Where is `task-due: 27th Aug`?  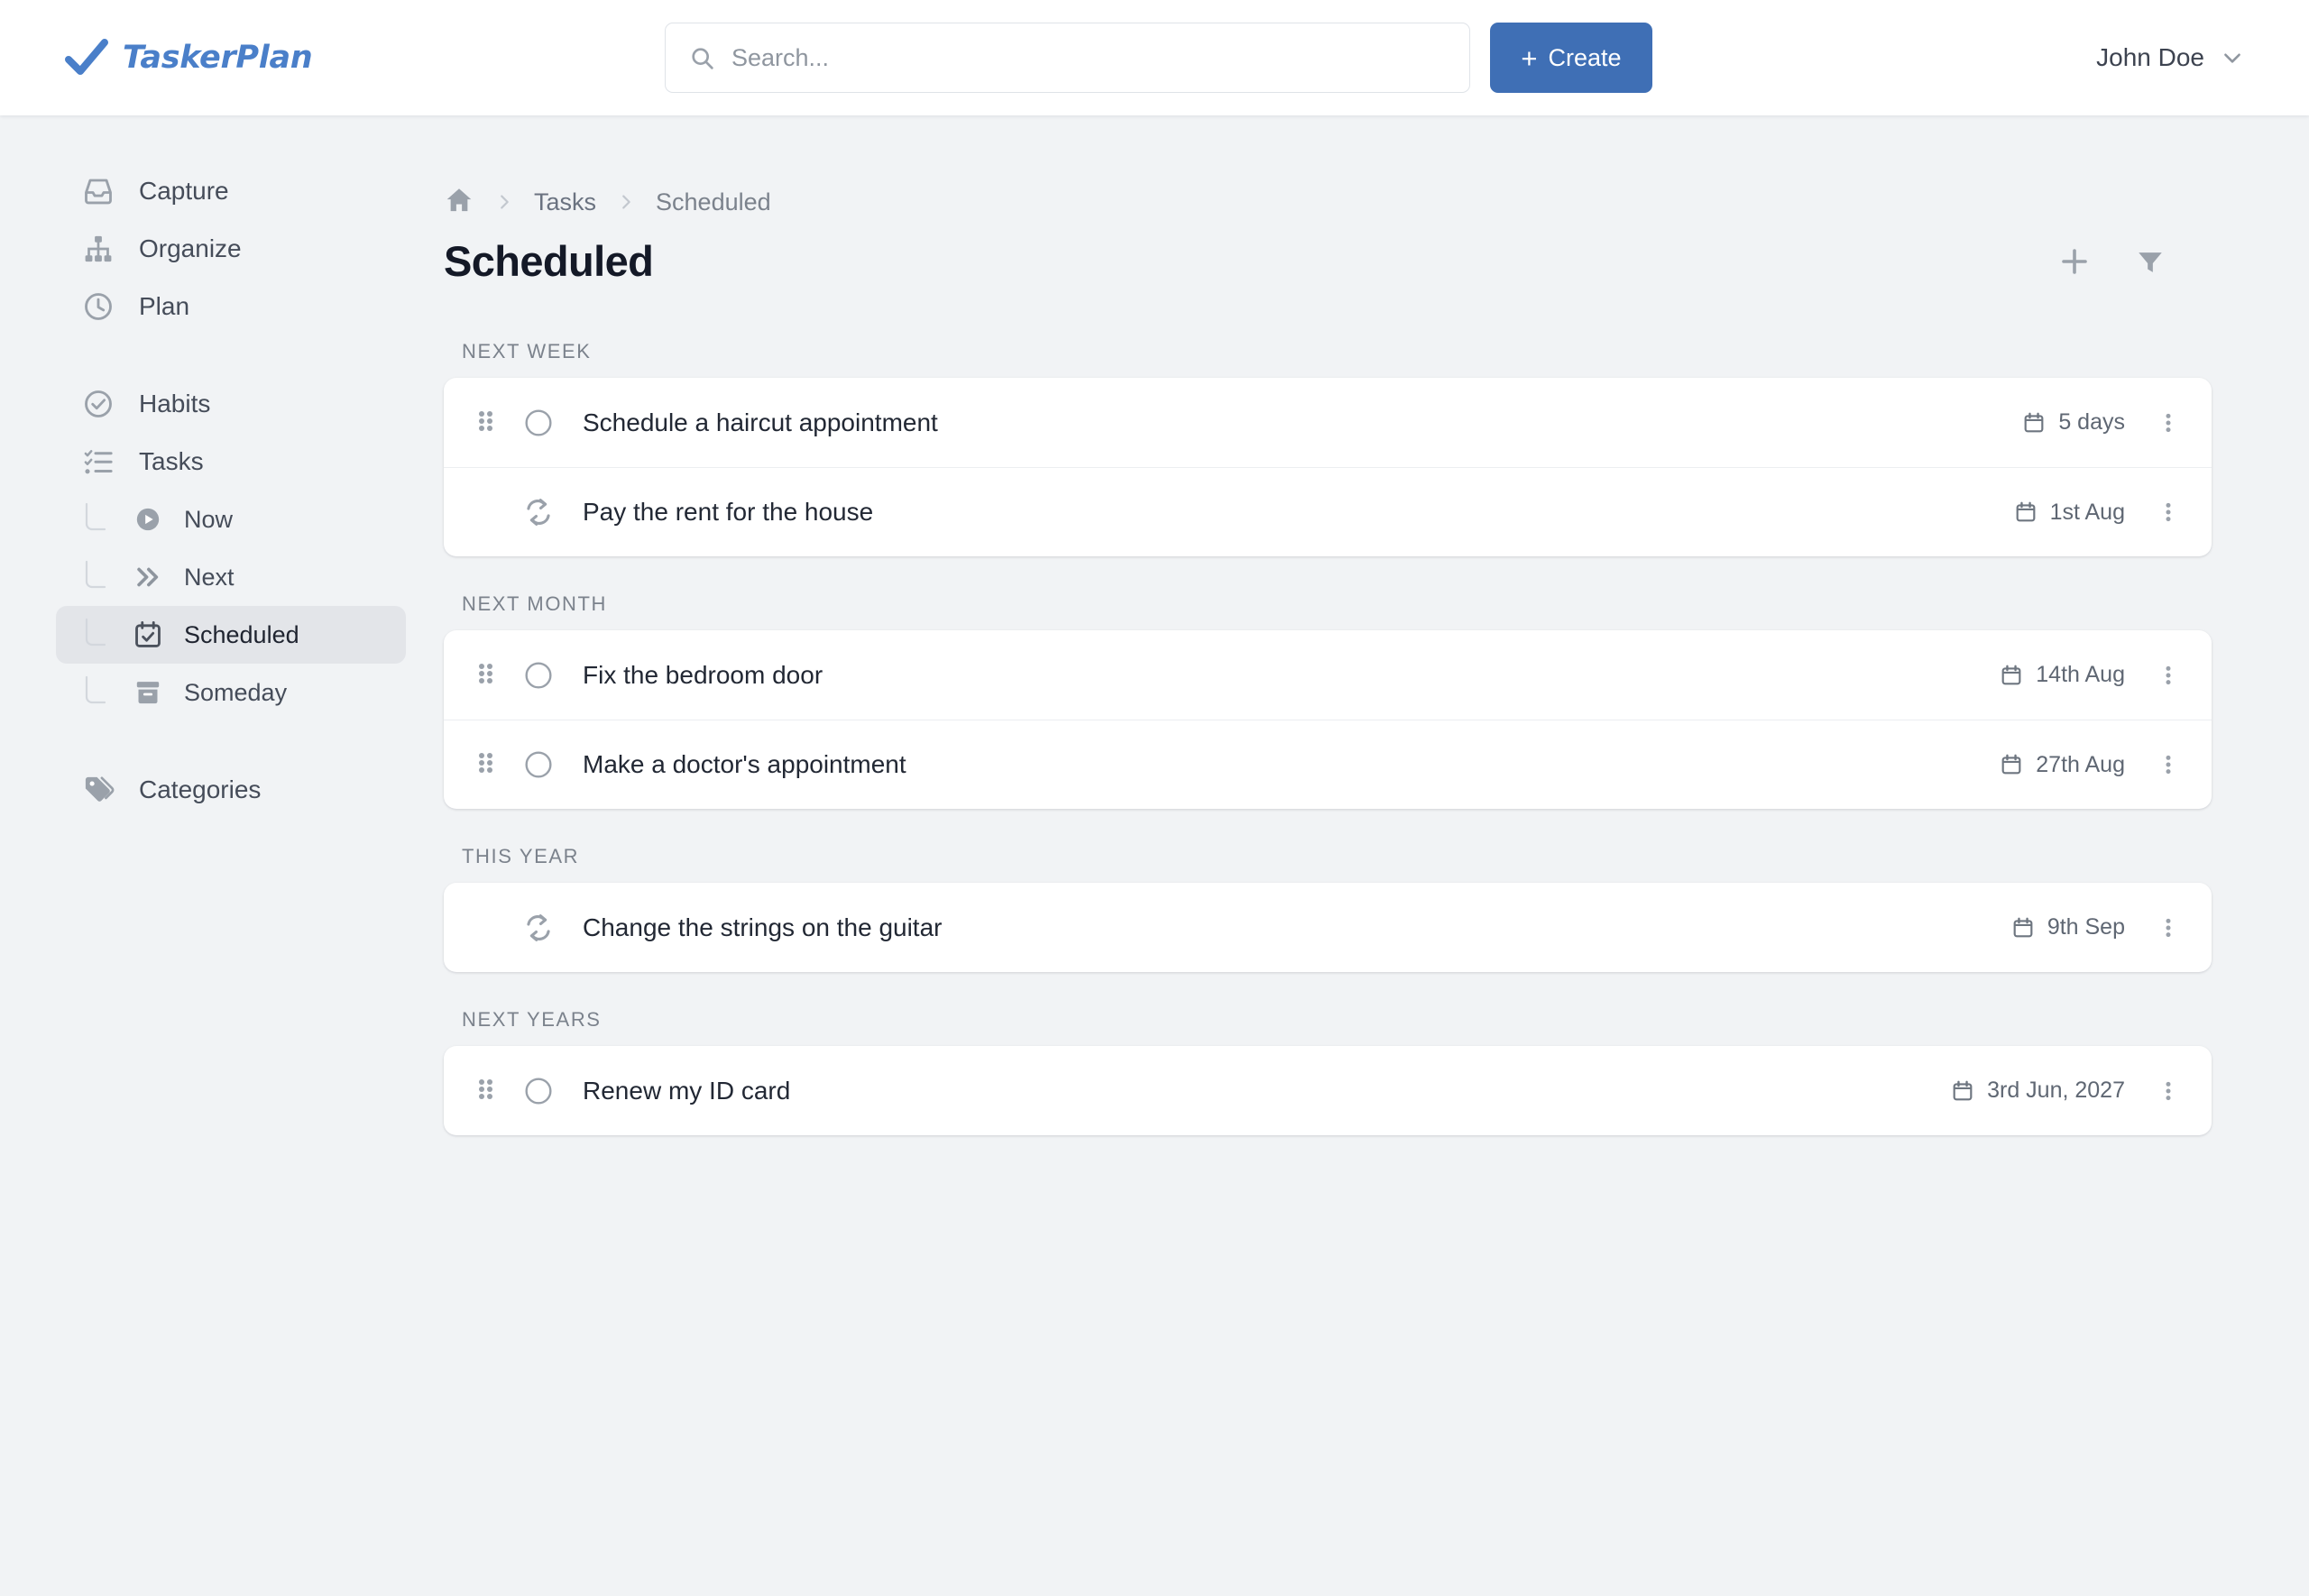
task-due: 27th Aug is located at coordinates (2062, 765).